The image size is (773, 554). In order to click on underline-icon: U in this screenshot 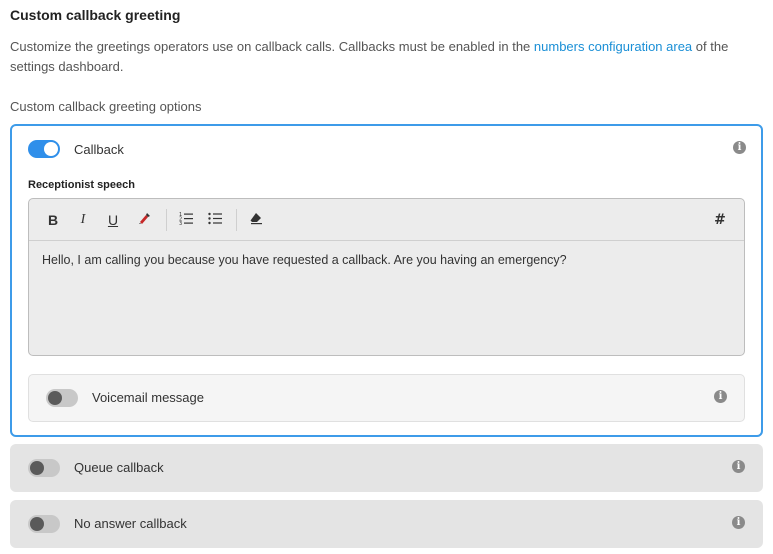, I will do `click(113, 220)`.